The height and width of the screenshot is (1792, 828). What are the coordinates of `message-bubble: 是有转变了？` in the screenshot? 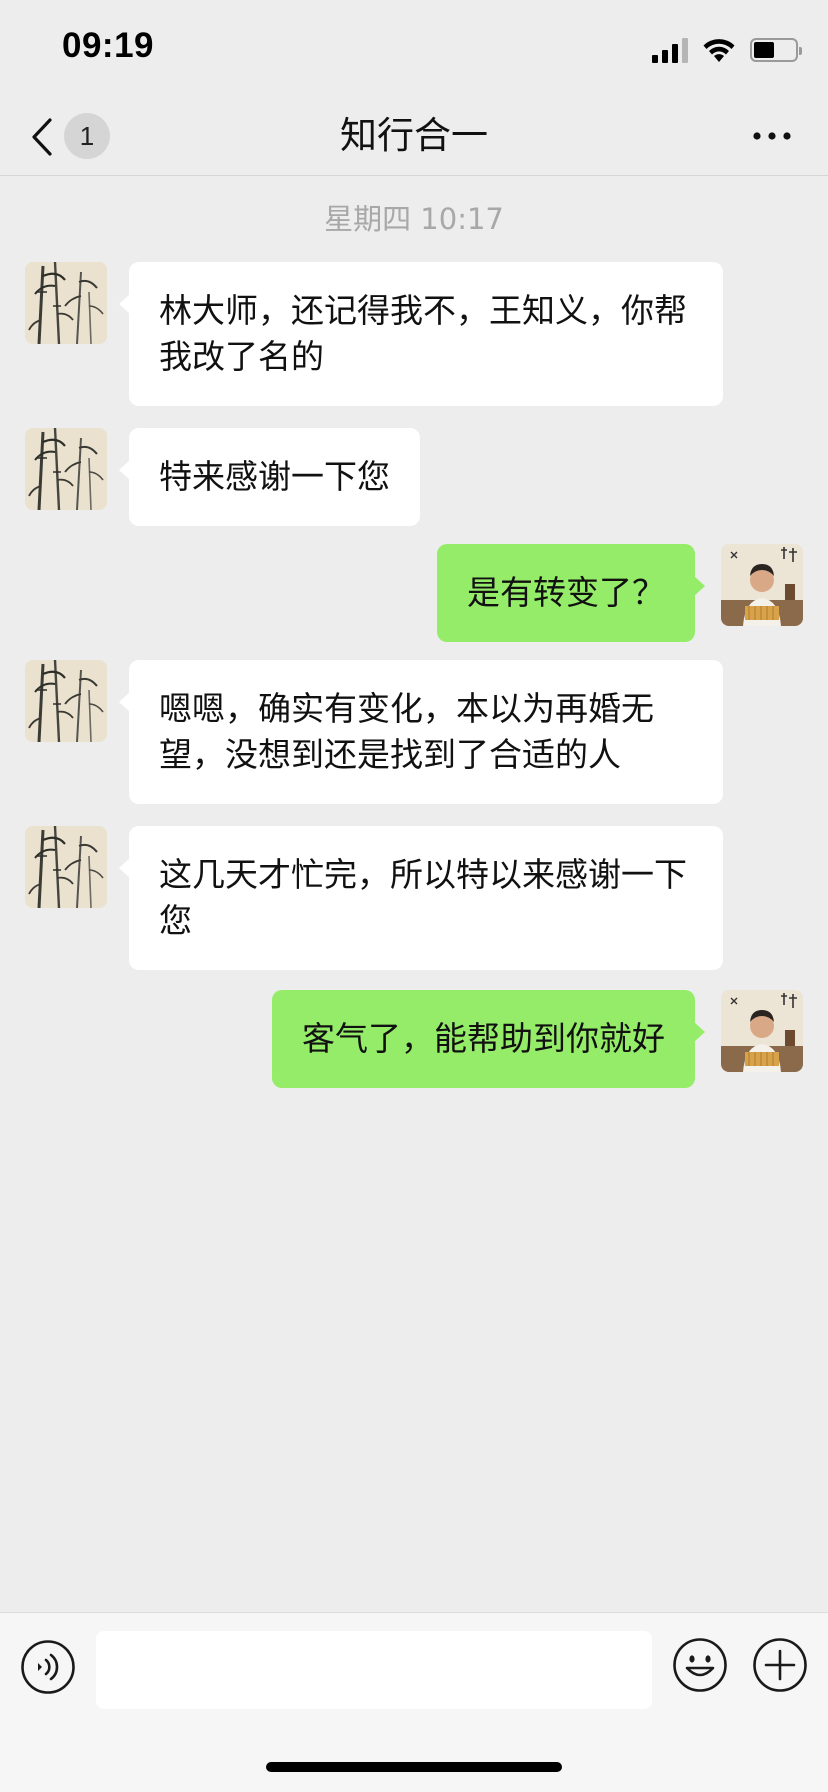 It's located at (571, 593).